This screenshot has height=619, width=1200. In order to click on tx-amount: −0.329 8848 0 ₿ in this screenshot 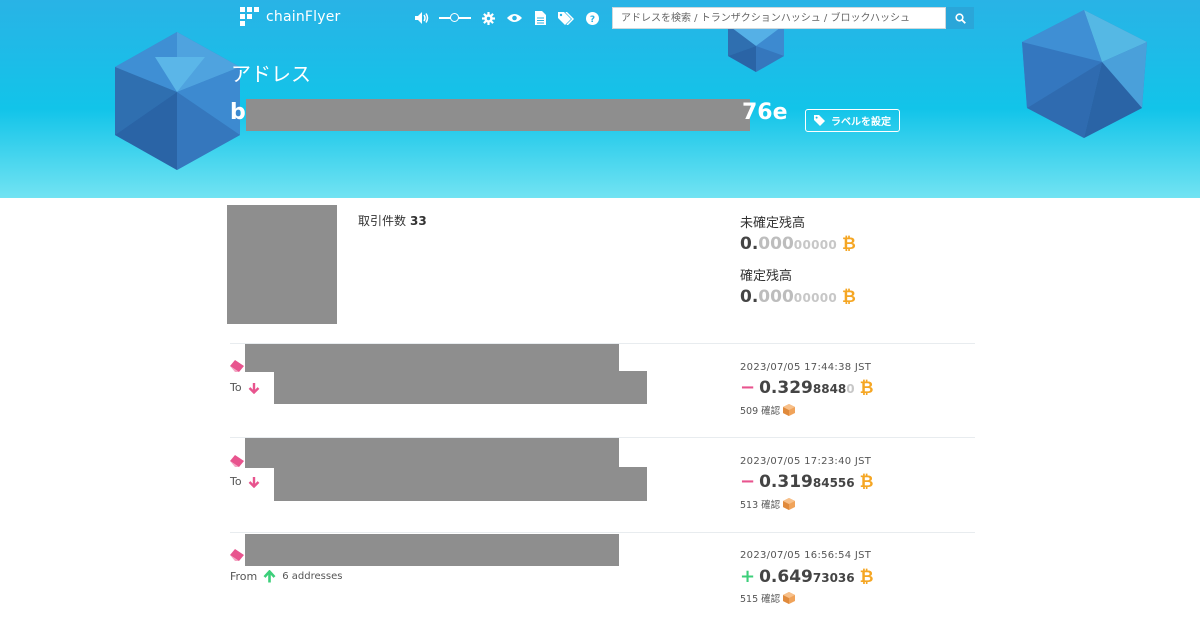, I will do `click(807, 387)`.